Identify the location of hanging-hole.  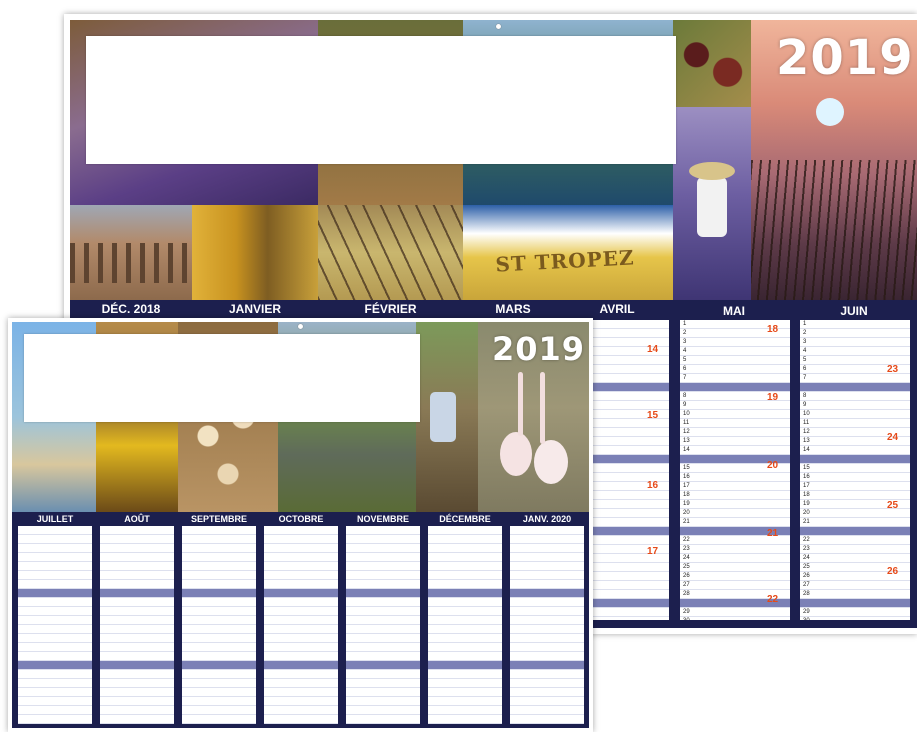
(300, 326).